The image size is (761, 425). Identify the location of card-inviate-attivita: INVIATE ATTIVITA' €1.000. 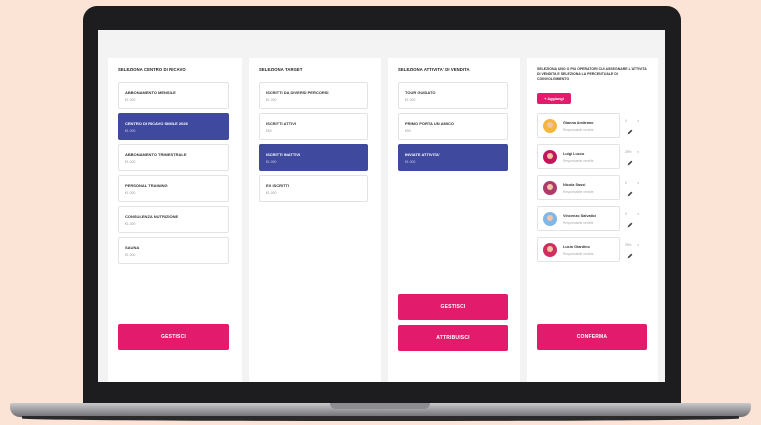
(453, 157).